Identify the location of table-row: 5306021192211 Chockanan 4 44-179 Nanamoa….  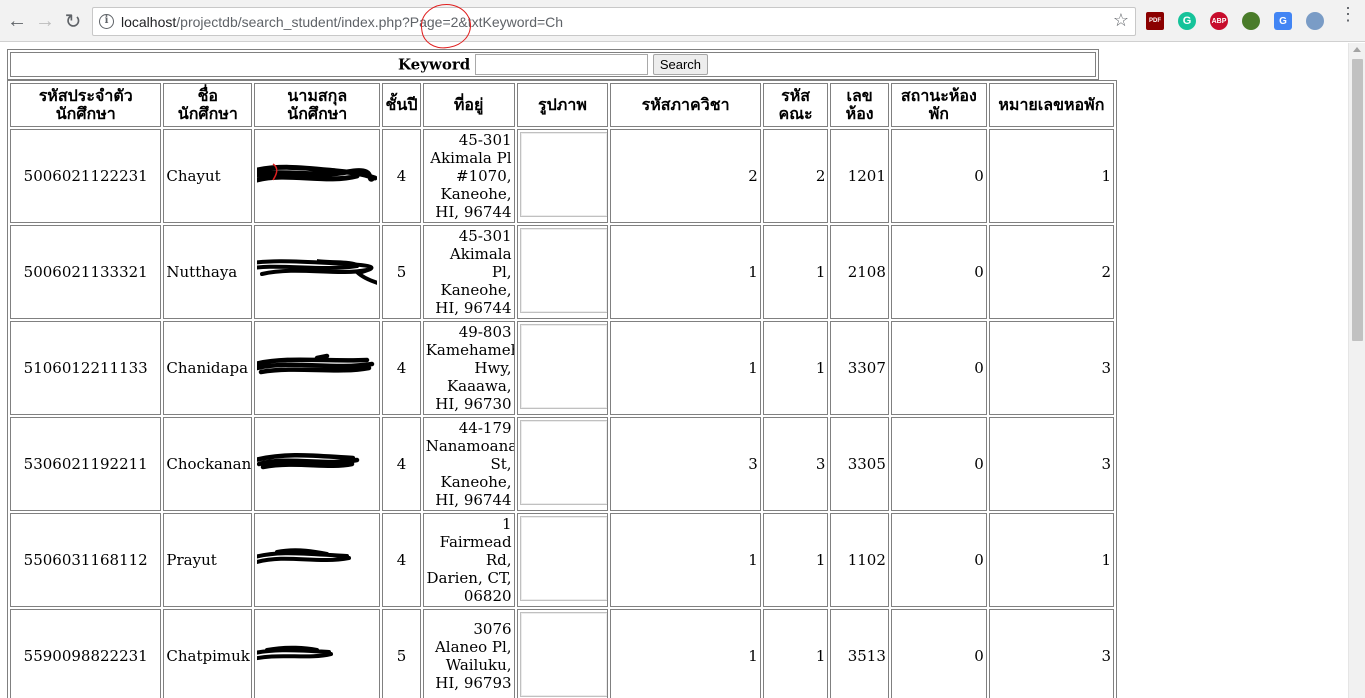
(562, 464).